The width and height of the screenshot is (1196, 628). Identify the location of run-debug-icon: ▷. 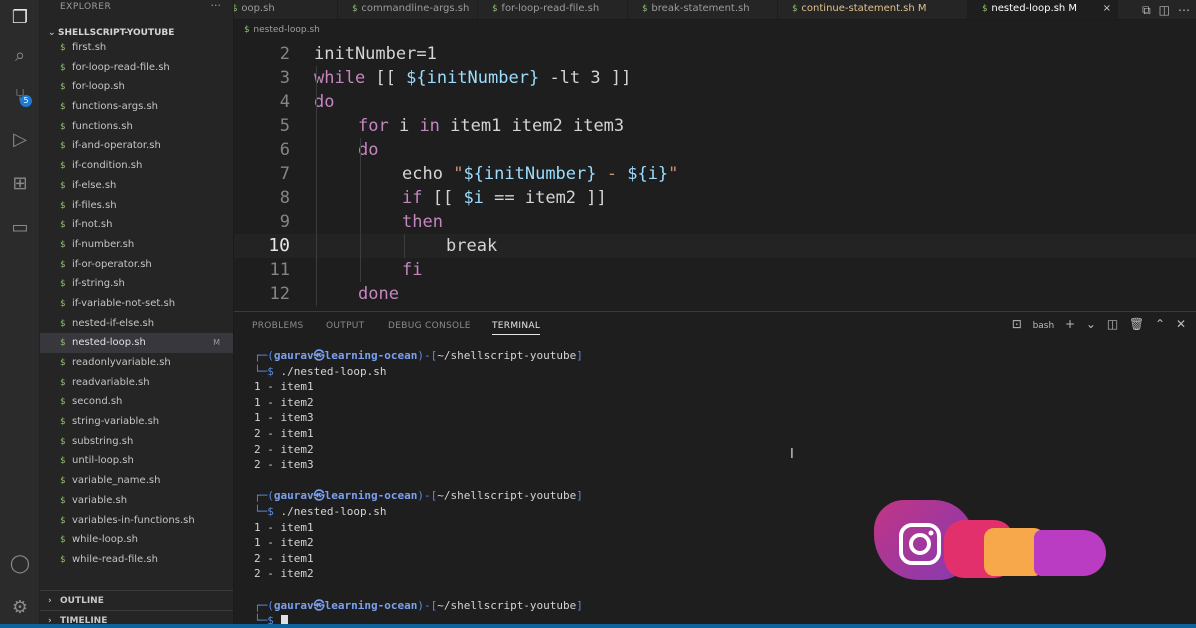
(20, 140).